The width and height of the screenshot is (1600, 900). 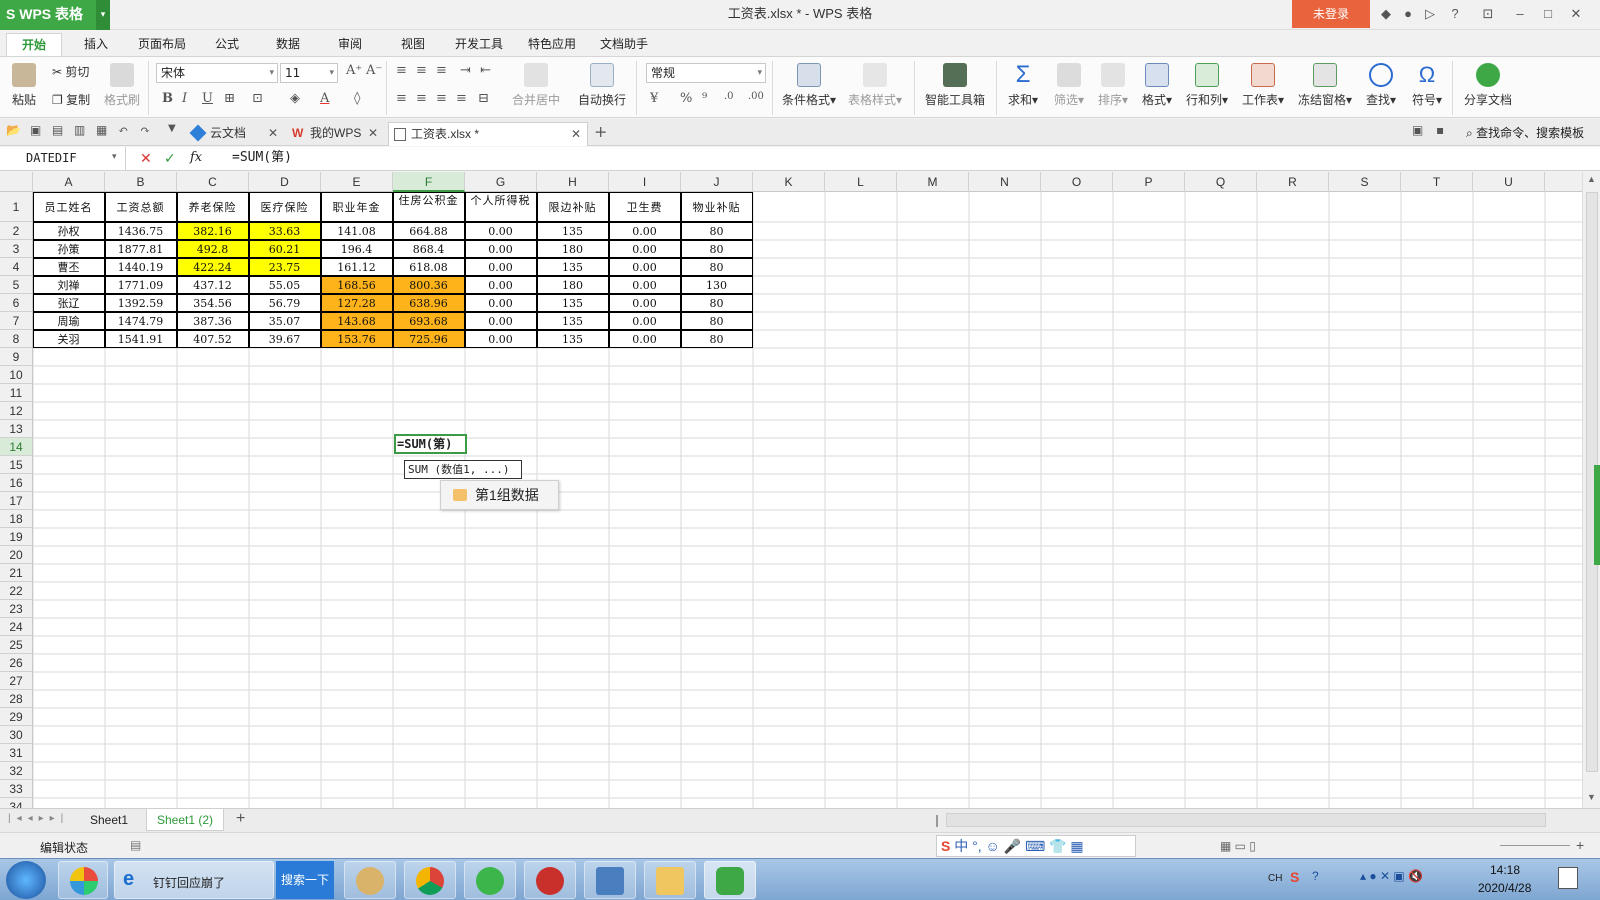 I want to click on table-header-cell: 住房公积金, so click(x=428, y=207).